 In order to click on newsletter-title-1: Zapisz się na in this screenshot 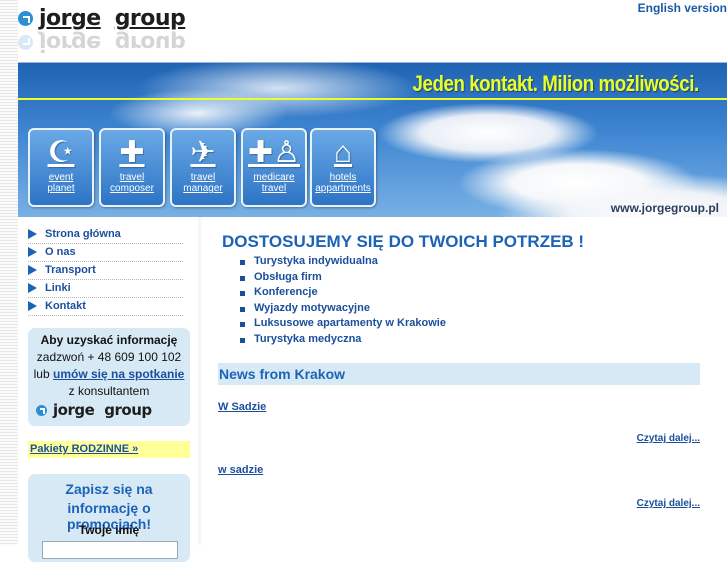, I will do `click(109, 489)`.